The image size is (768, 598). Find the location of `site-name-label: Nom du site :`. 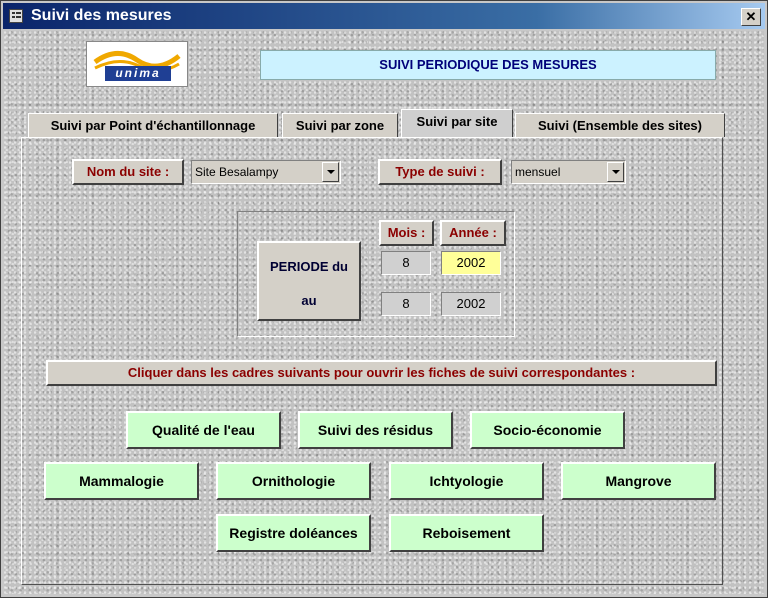

site-name-label: Nom du site : is located at coordinates (128, 172).